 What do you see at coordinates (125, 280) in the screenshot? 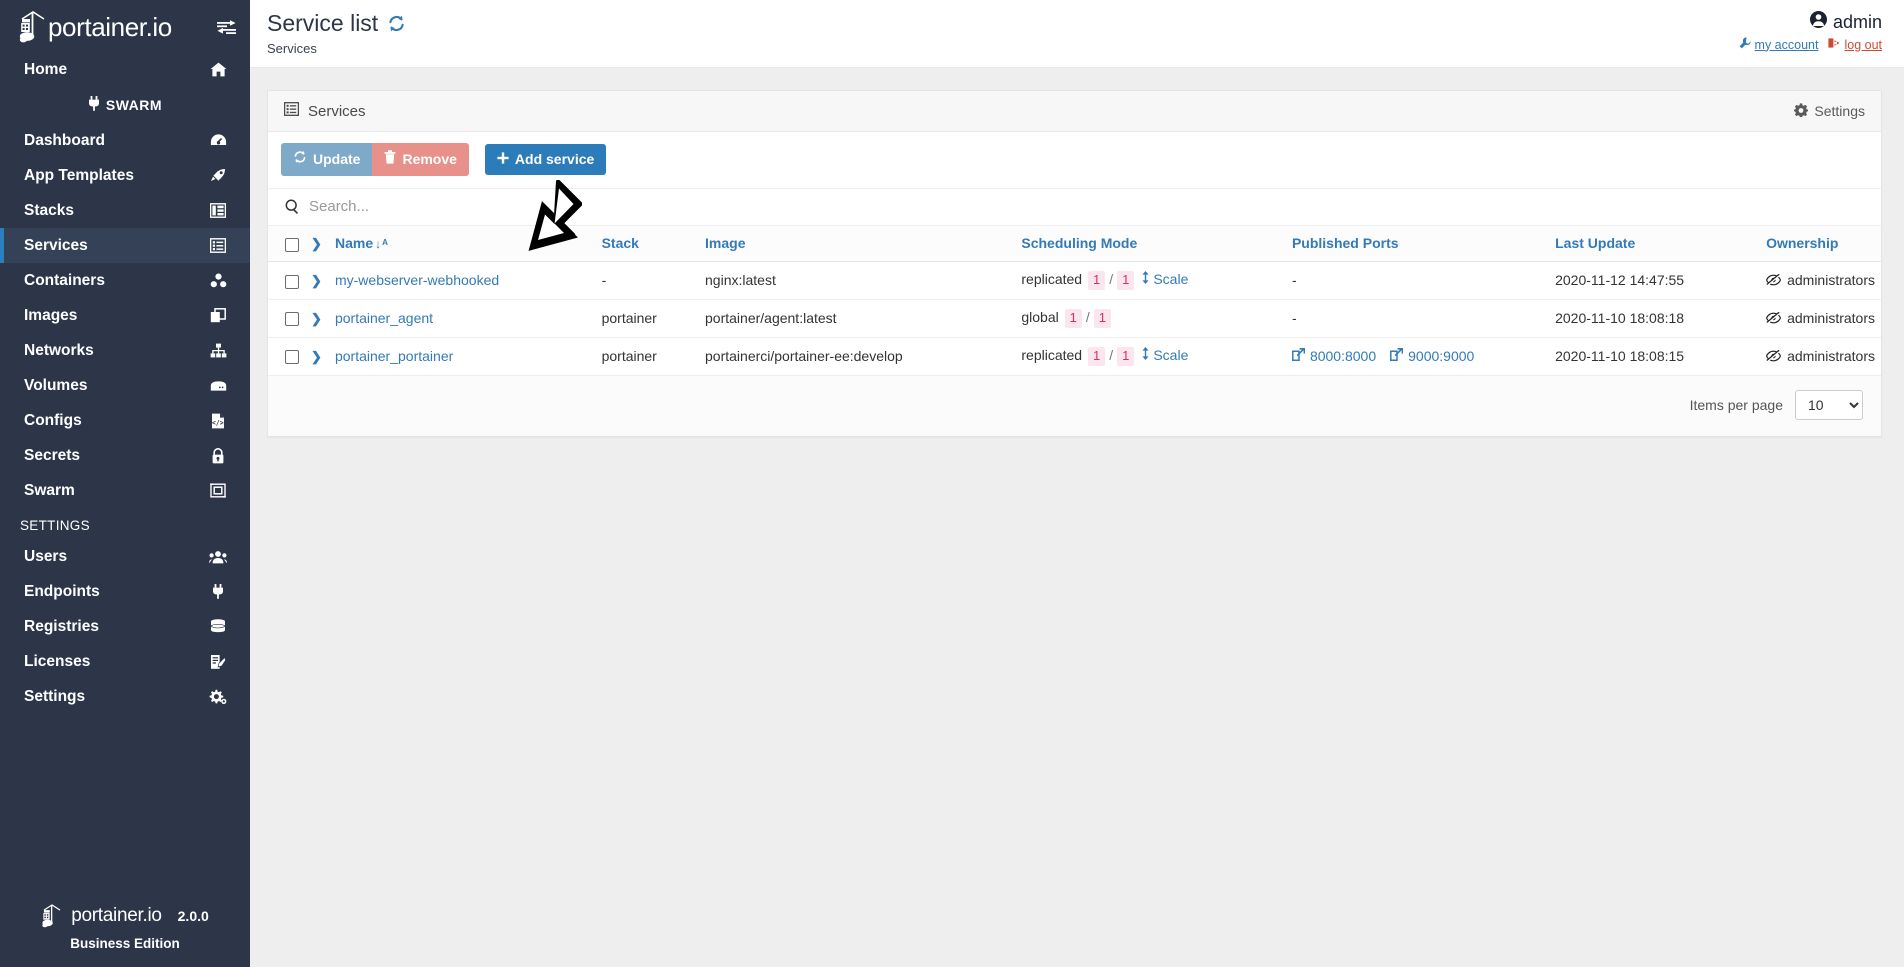
I see `sidebar-item-containers: Containers` at bounding box center [125, 280].